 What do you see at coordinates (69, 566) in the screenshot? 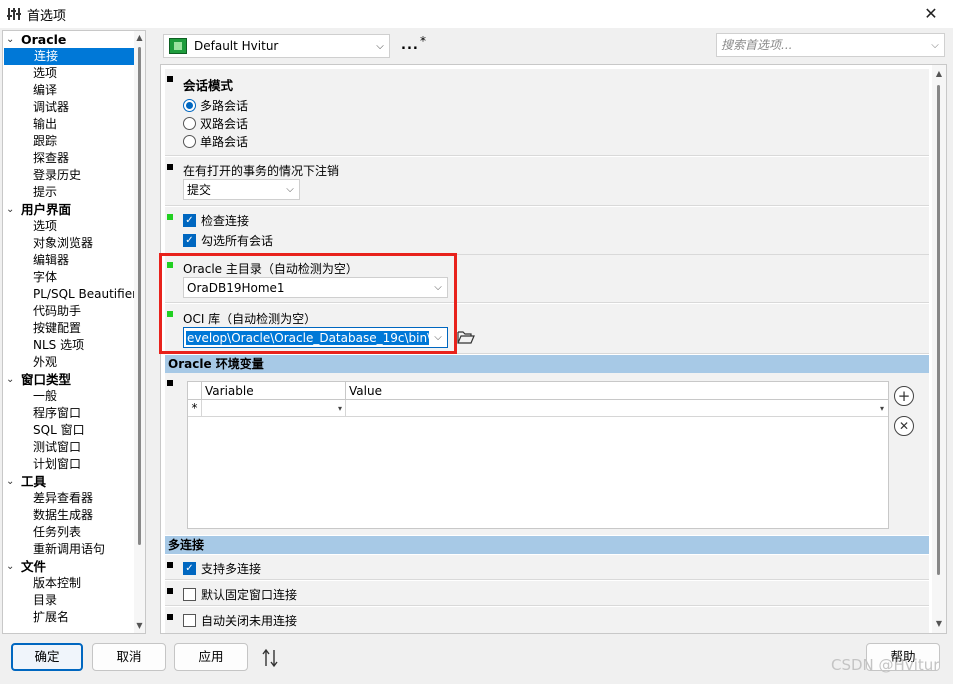
I see `tree-category: ⌄ 文件` at bounding box center [69, 566].